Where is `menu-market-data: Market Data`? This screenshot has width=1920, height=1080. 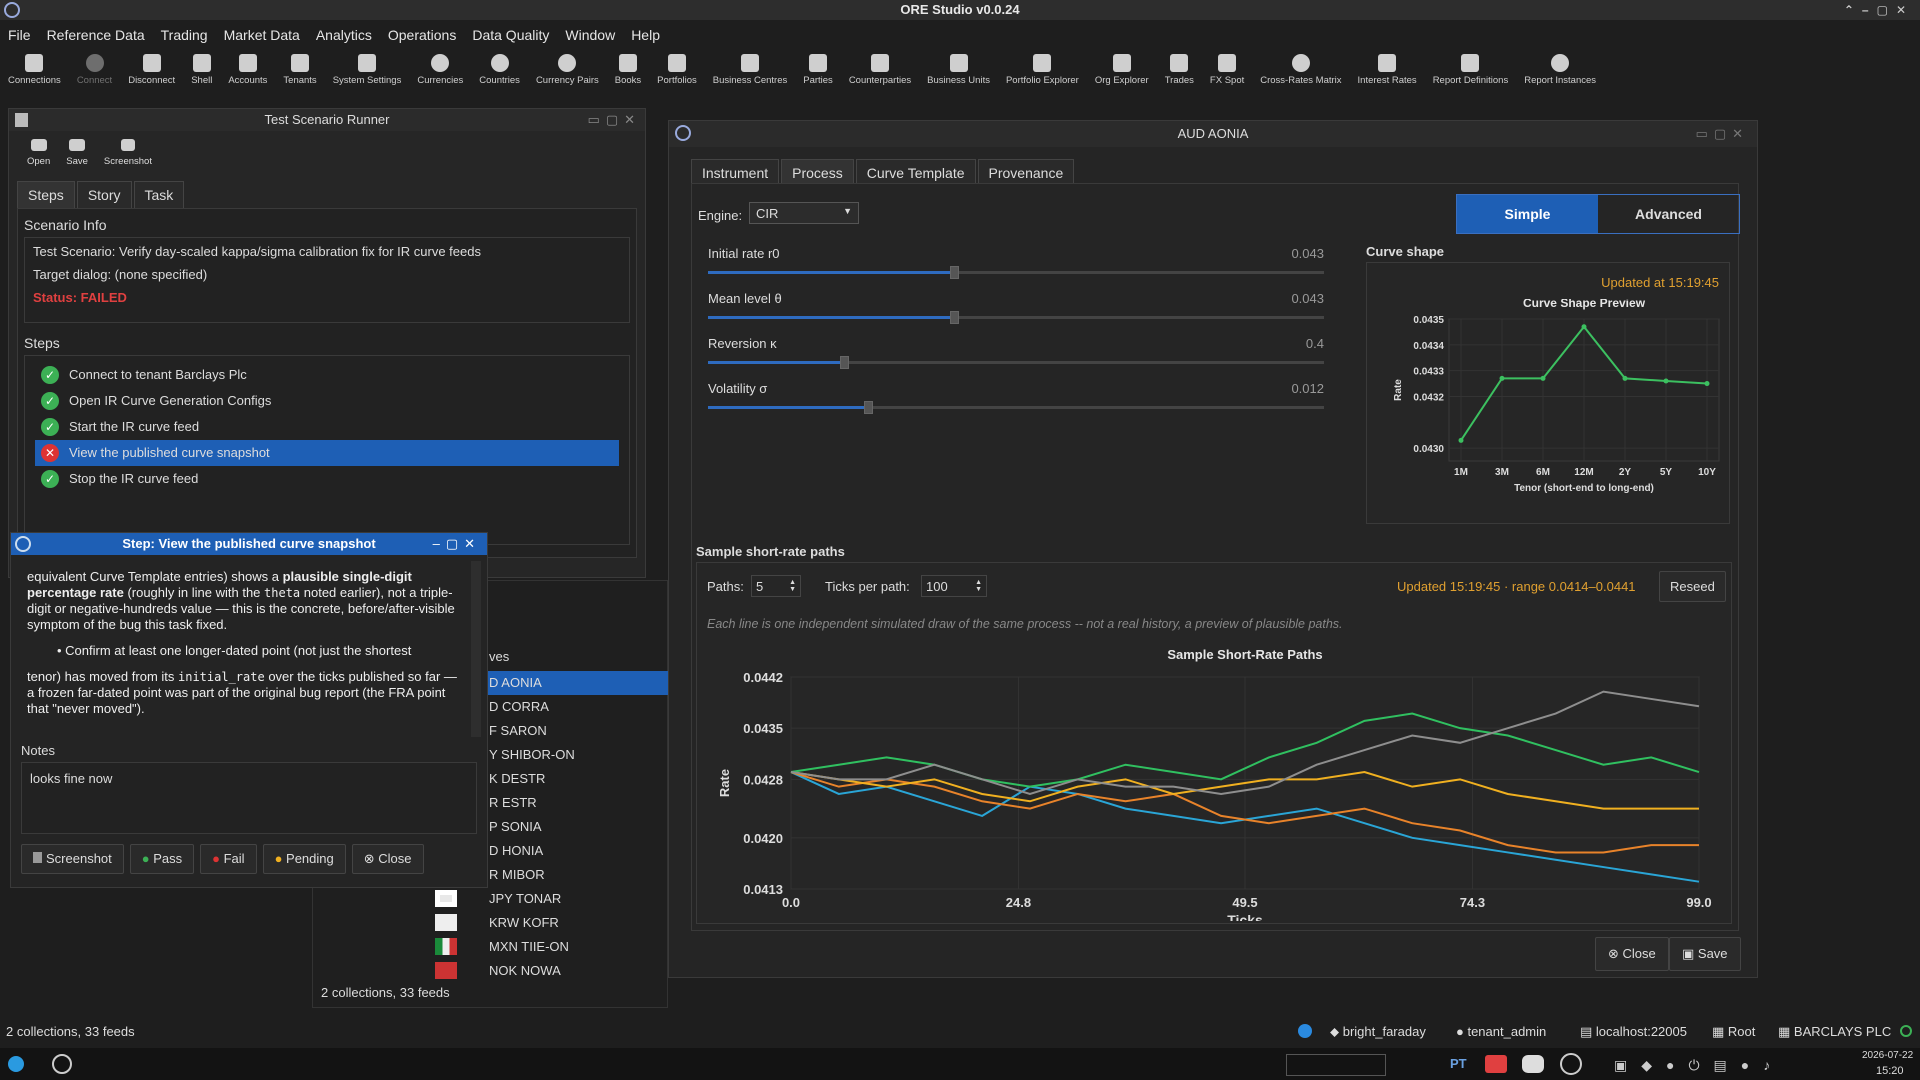
menu-market-data: Market Data is located at coordinates (262, 35).